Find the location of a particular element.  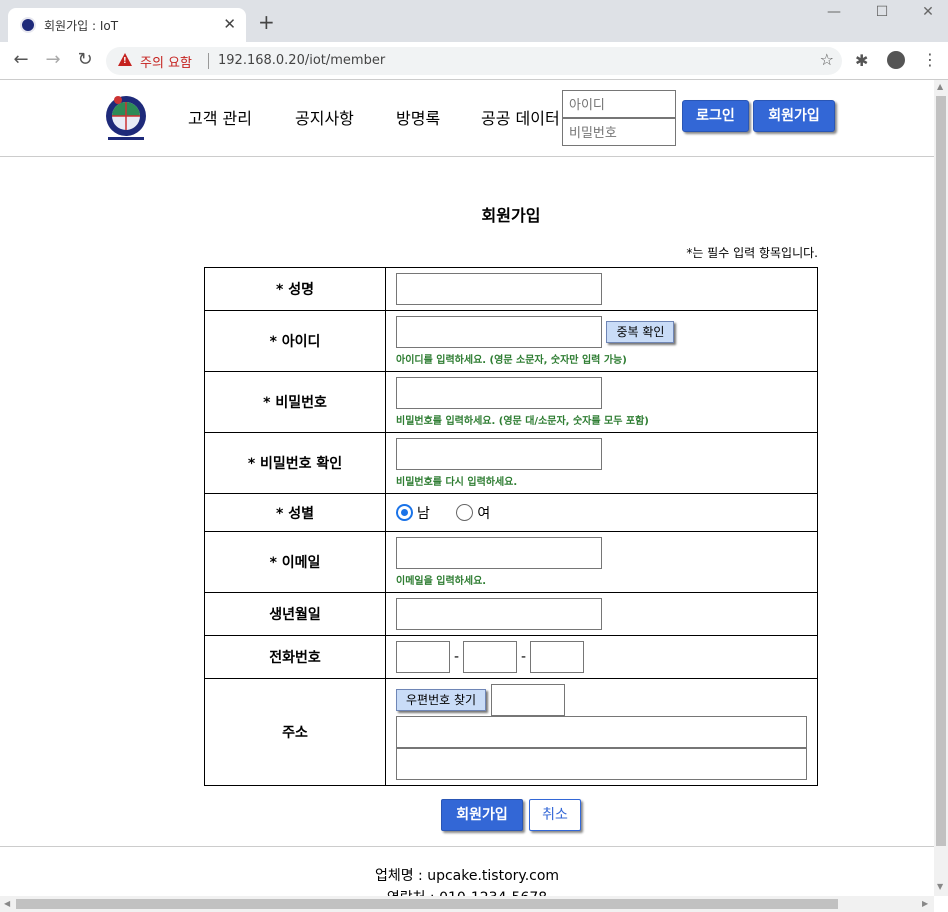

zip-input is located at coordinates (527, 700).